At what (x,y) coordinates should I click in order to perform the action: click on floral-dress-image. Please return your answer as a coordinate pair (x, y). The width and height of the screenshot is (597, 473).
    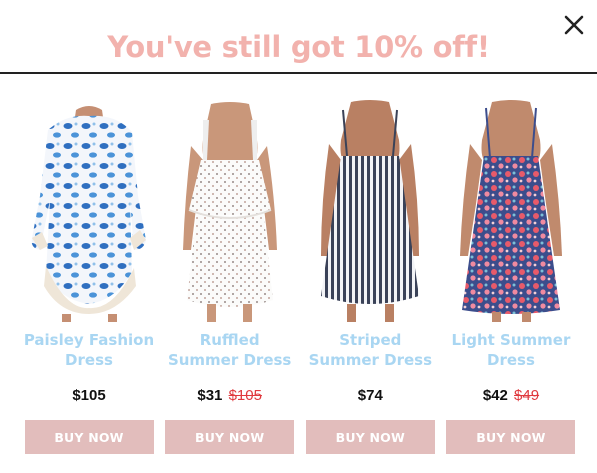
    Looking at the image, I should click on (510, 211).